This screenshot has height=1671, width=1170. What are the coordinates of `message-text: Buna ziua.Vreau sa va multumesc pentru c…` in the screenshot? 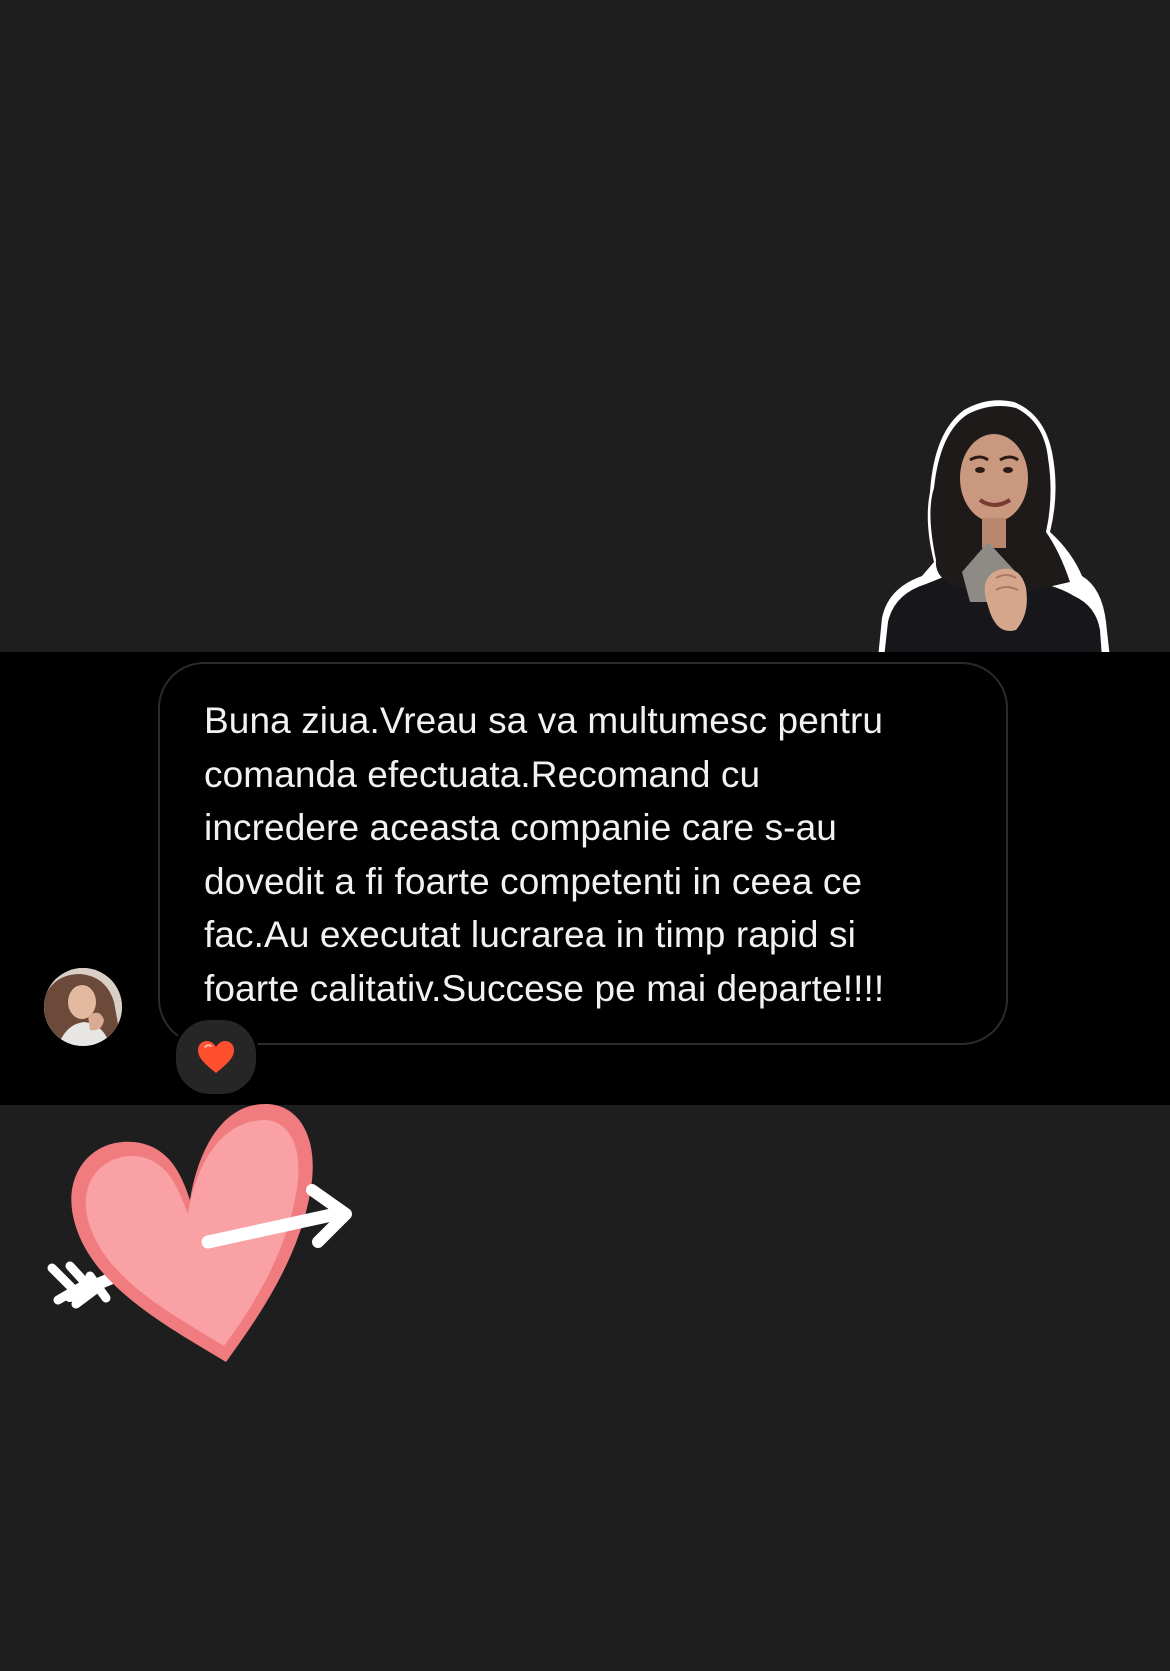 It's located at (585, 854).